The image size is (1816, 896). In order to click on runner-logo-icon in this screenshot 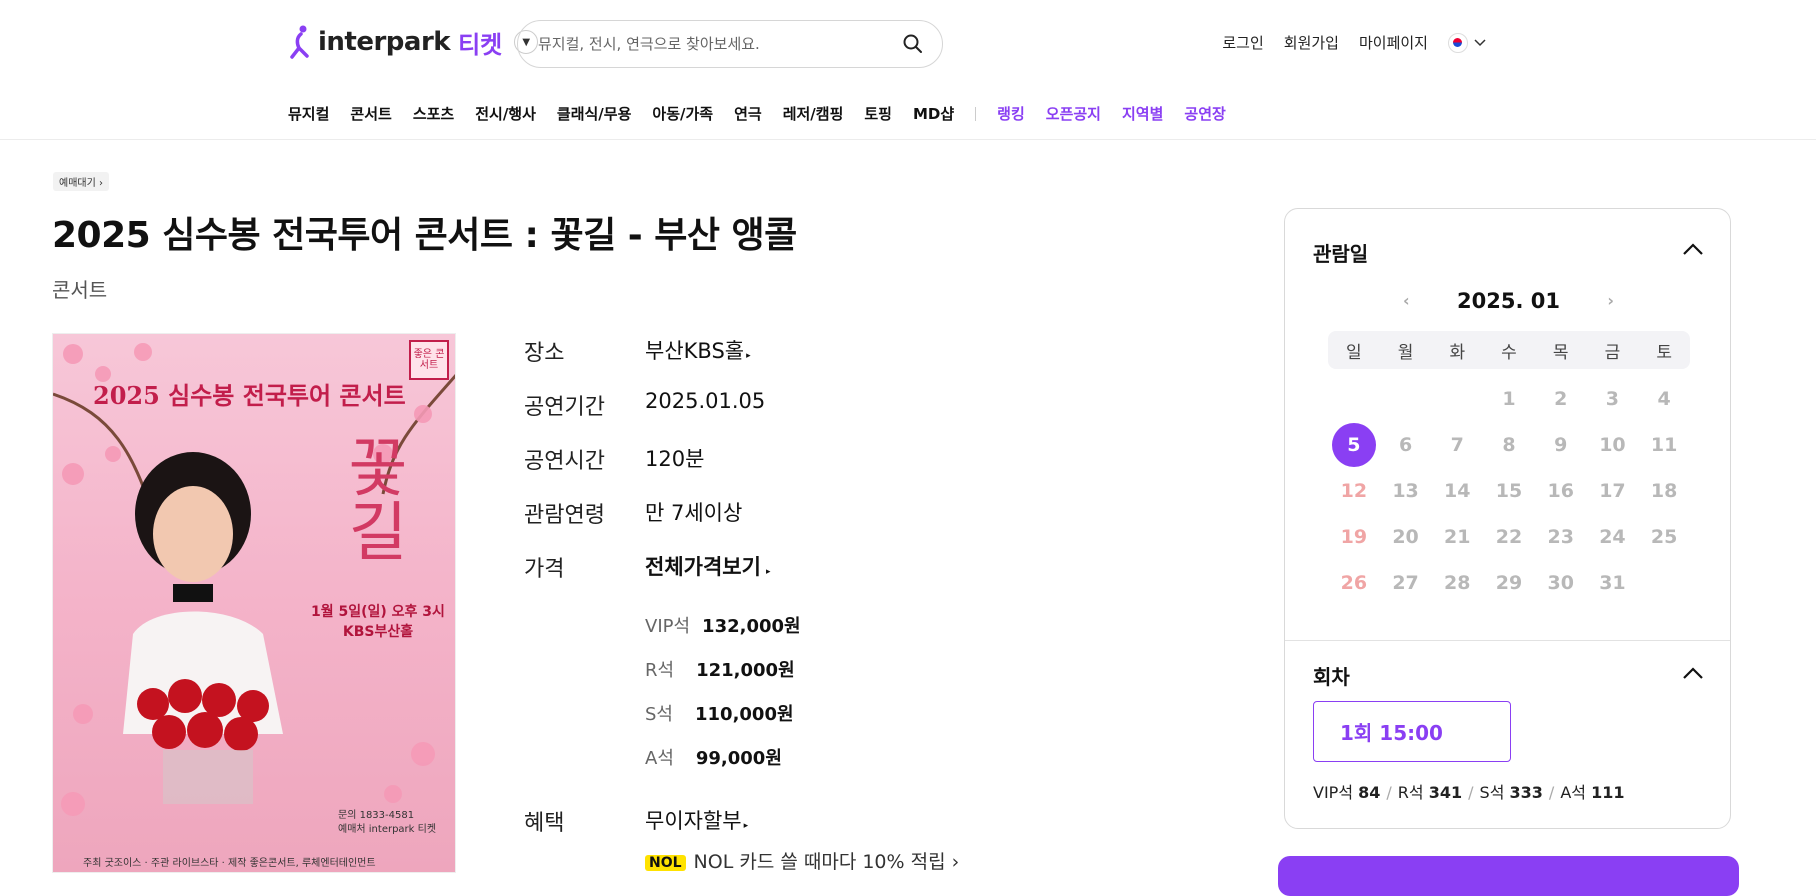, I will do `click(299, 42)`.